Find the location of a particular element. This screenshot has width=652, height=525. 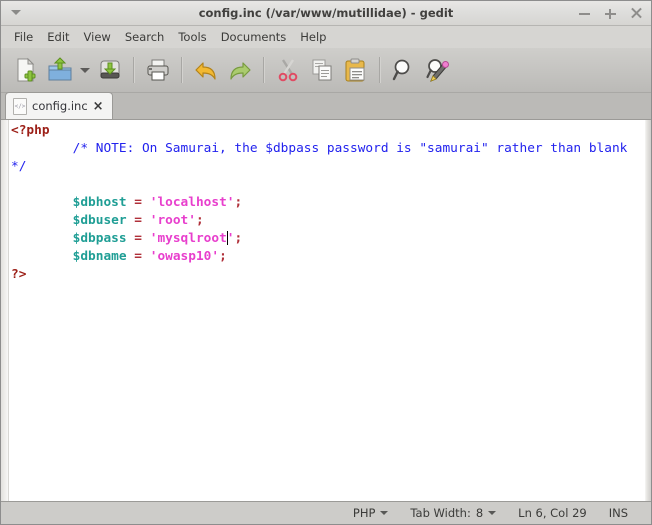

open-document-dropdown is located at coordinates (85, 70).